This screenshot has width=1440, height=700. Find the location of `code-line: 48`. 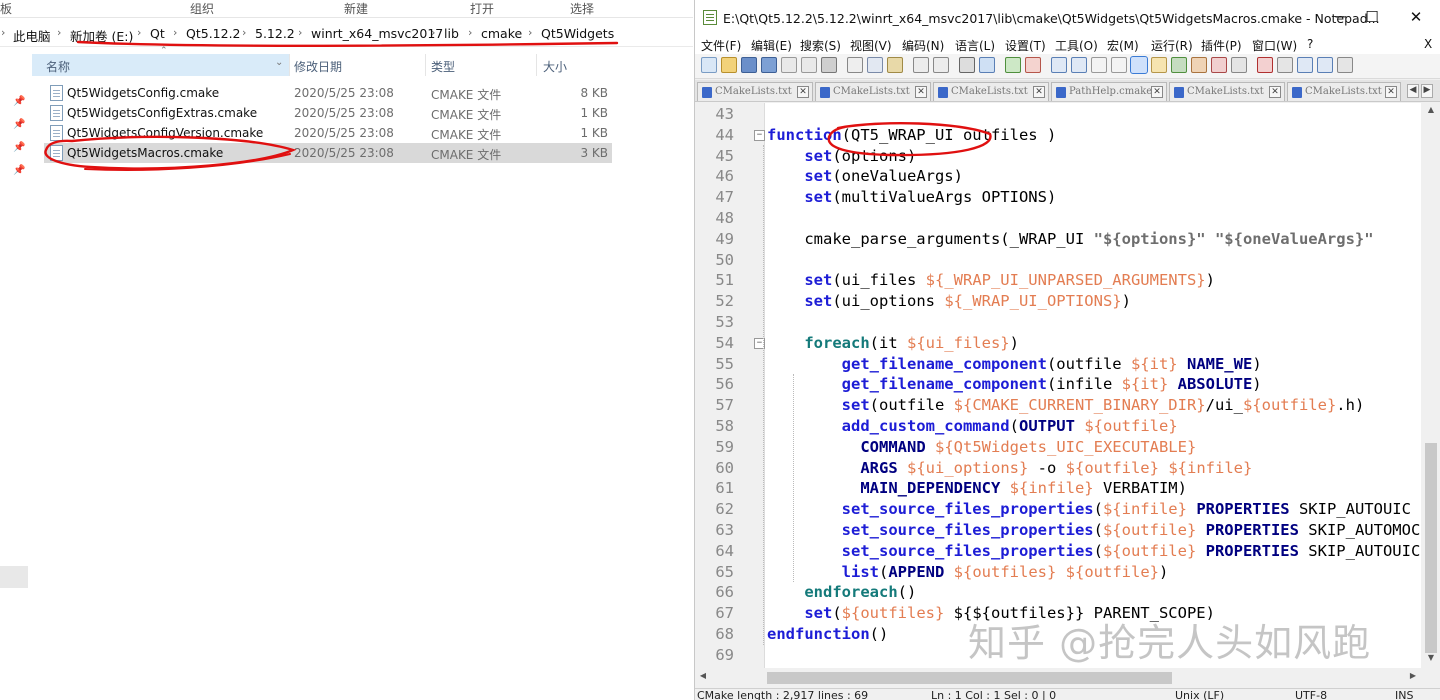

code-line: 48 is located at coordinates (1058, 218).